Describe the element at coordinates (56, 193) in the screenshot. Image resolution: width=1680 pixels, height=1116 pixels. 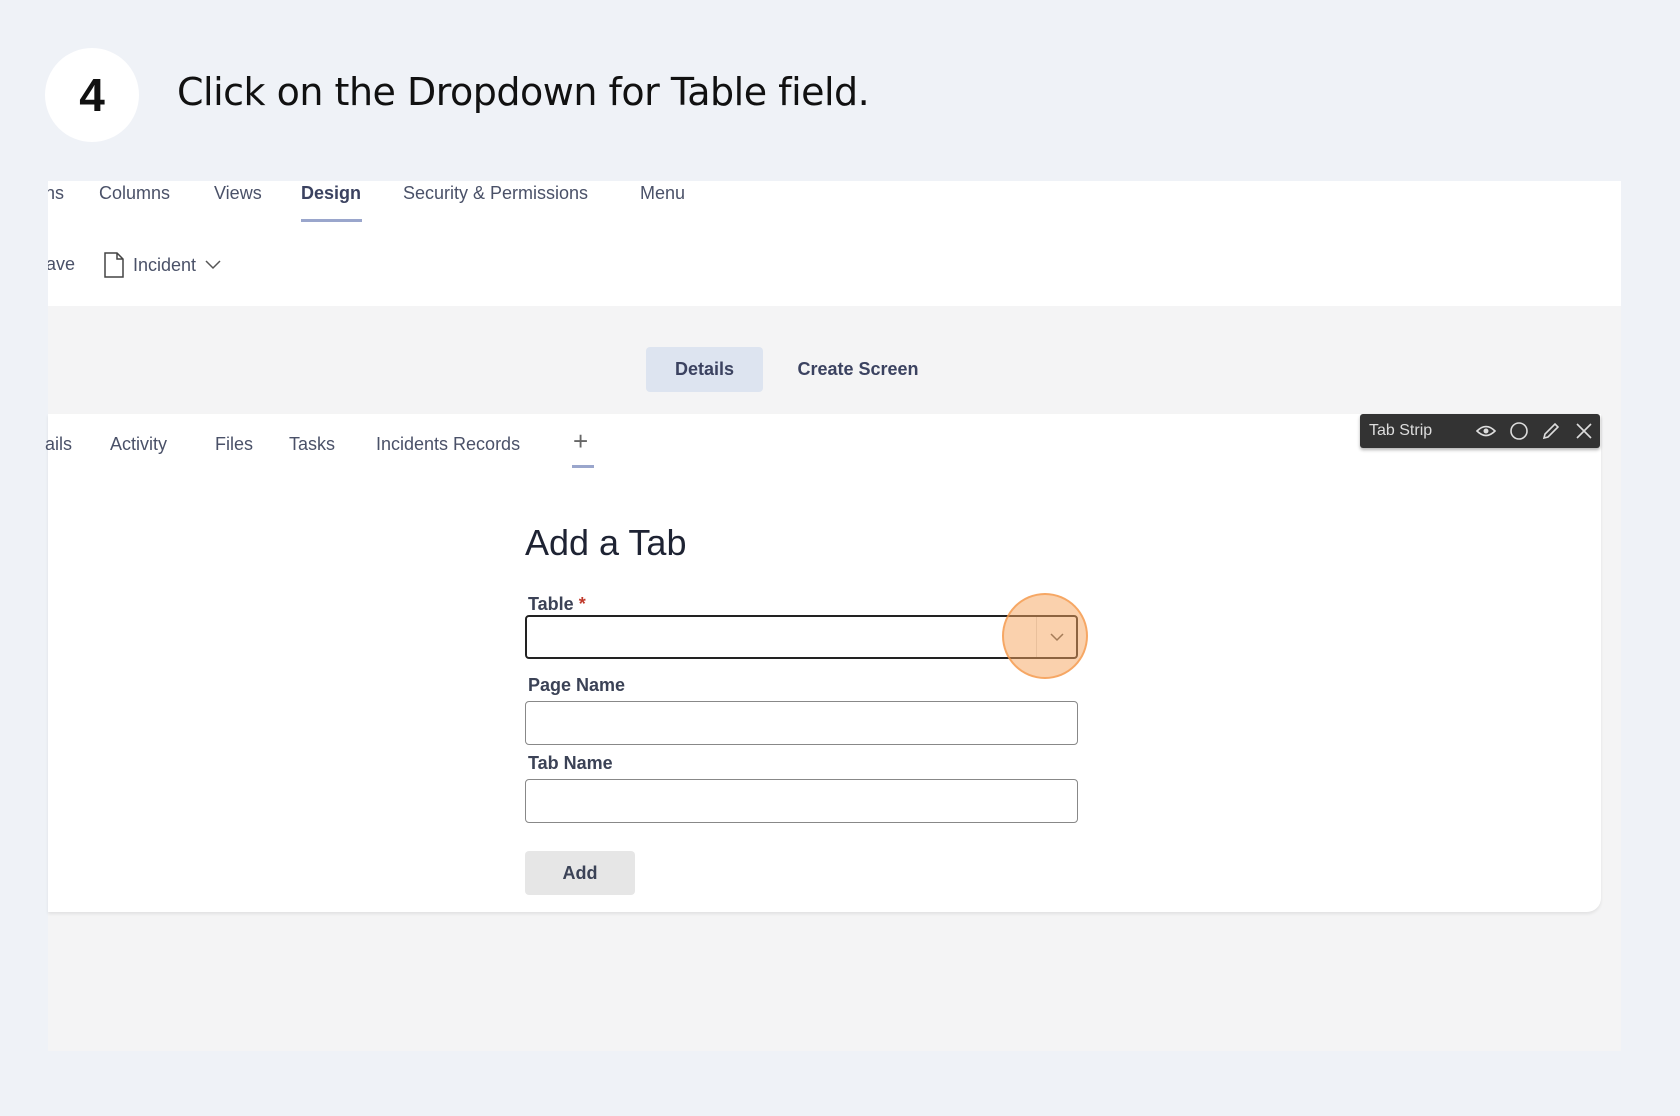
I see `tab-ns: ns` at that location.